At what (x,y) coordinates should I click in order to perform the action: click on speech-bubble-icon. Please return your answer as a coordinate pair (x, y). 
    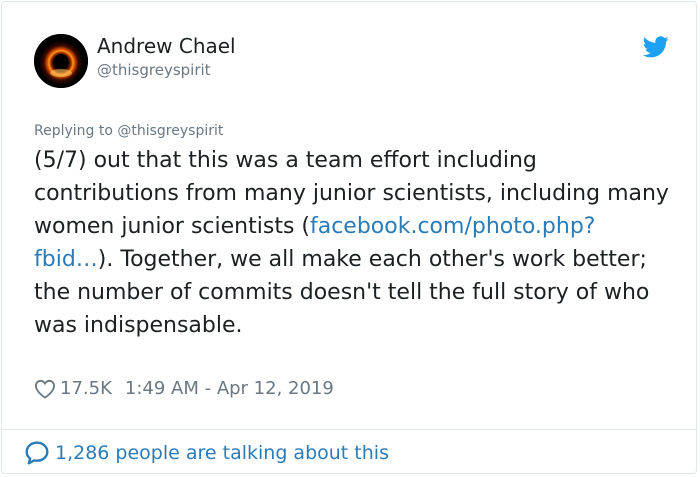
    Looking at the image, I should click on (37, 453).